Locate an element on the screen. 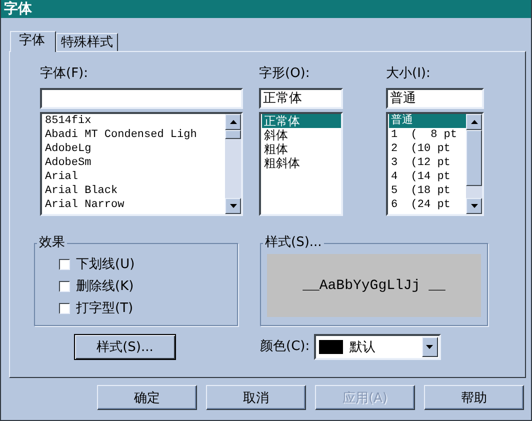 The width and height of the screenshot is (532, 421). checkbox-label: 删除线(K) is located at coordinates (105, 286).